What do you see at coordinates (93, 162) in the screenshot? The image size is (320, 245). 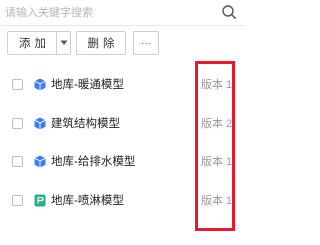 I see `model-name: 地库-给排水模型` at bounding box center [93, 162].